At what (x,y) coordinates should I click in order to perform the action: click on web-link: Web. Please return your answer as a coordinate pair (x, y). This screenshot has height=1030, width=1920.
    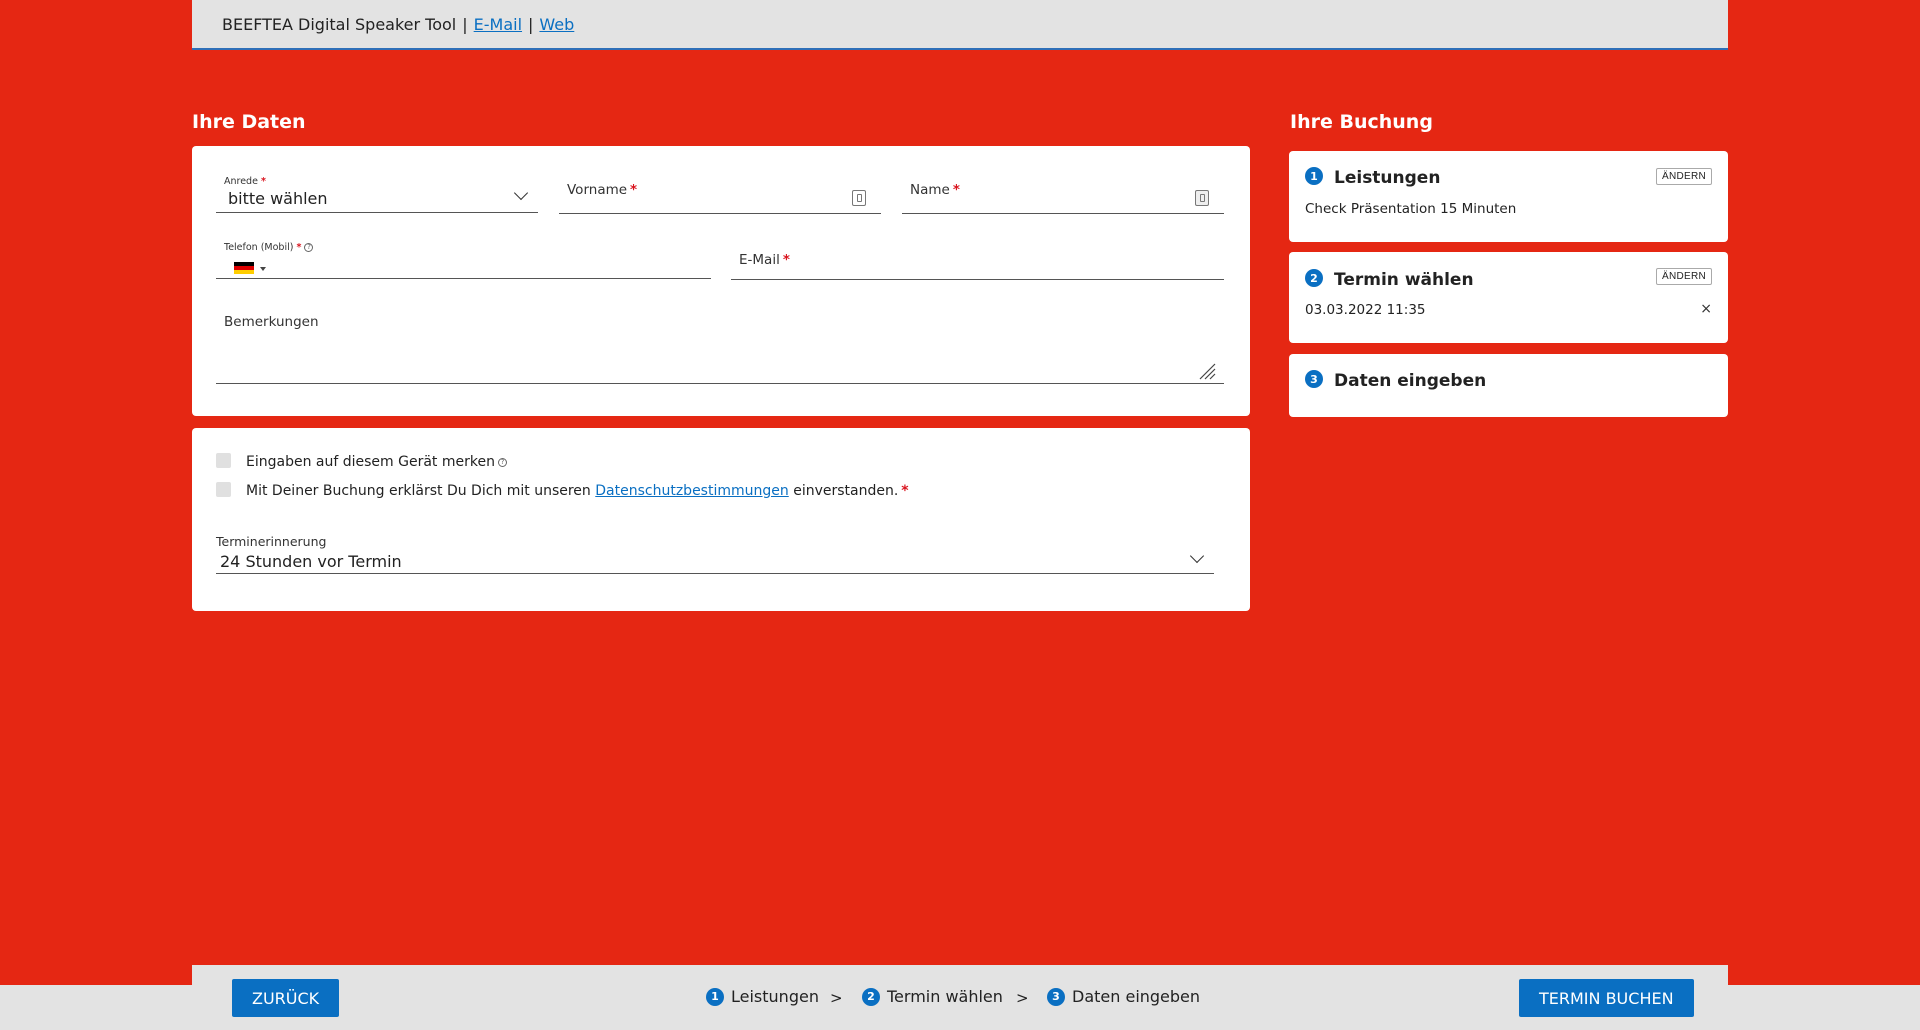
    Looking at the image, I should click on (556, 24).